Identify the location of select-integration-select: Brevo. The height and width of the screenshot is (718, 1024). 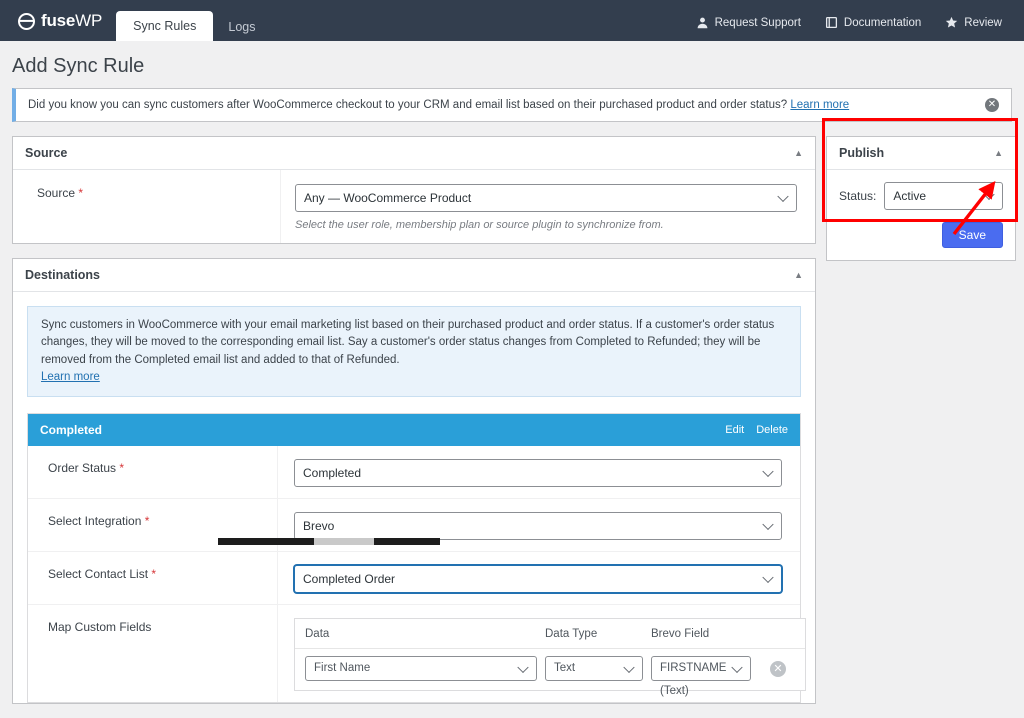
(538, 526).